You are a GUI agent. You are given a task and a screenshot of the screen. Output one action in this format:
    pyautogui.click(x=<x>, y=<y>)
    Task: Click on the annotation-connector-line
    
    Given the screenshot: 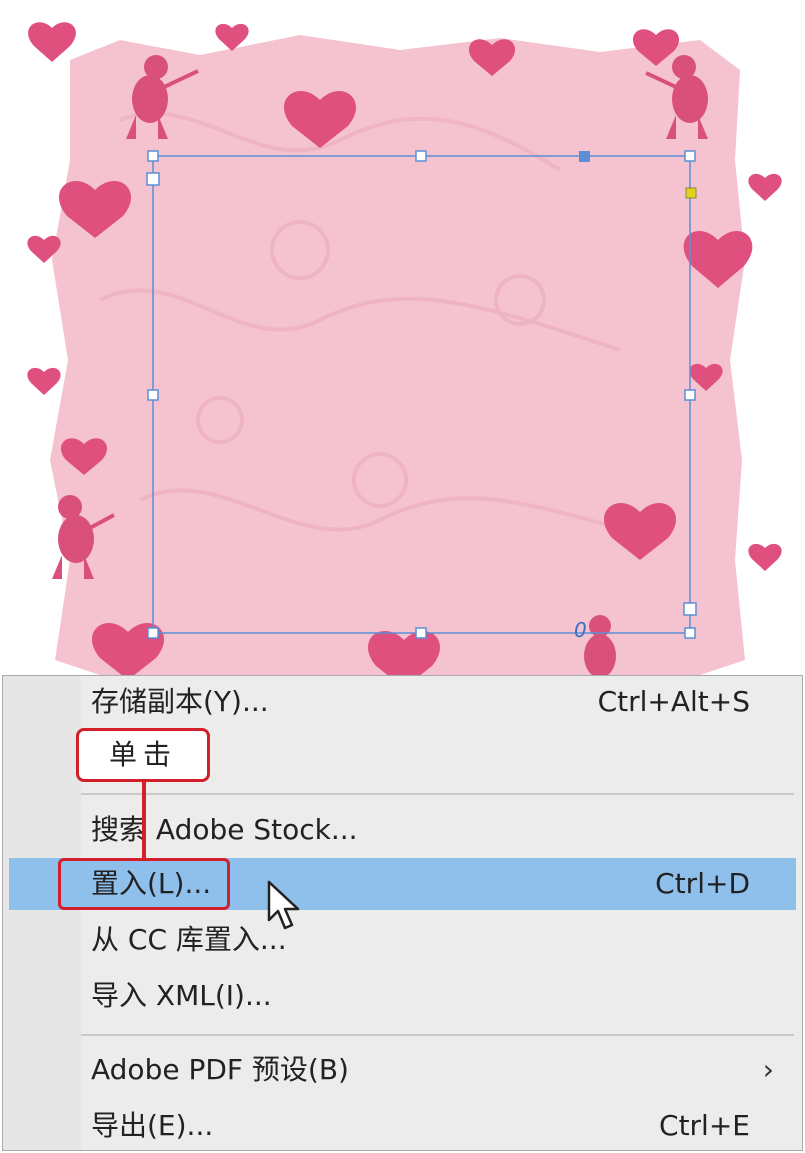 What is the action you would take?
    pyautogui.click(x=144, y=820)
    